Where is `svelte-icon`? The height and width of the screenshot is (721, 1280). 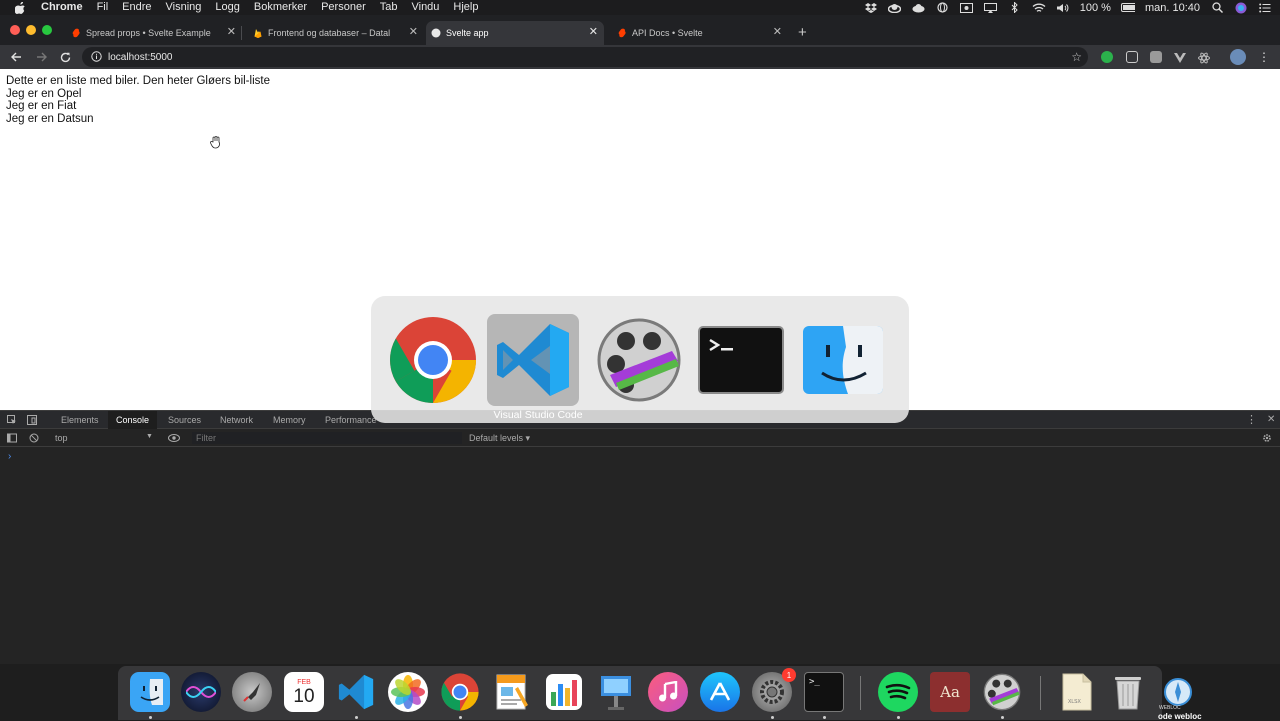
svelte-icon is located at coordinates (622, 33).